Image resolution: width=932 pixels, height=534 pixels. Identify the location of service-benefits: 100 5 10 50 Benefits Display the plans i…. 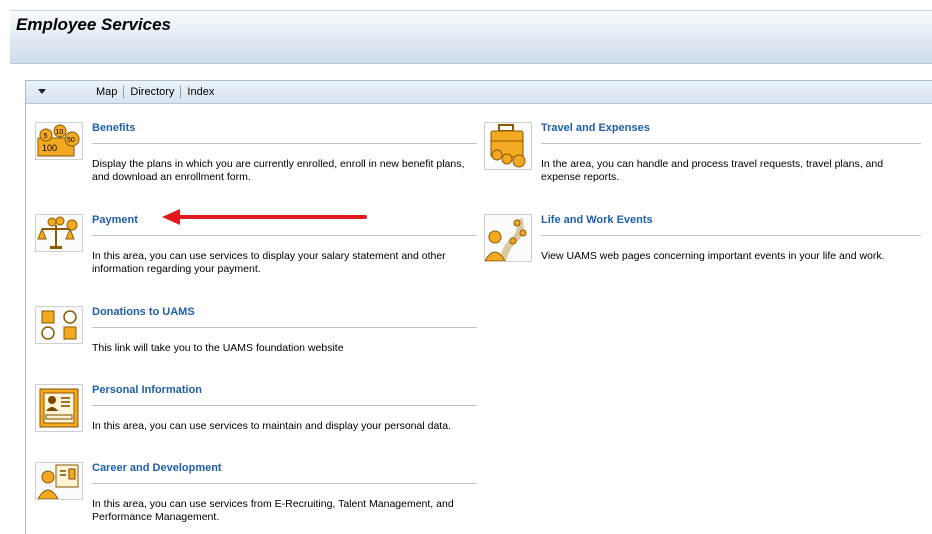
(256, 157).